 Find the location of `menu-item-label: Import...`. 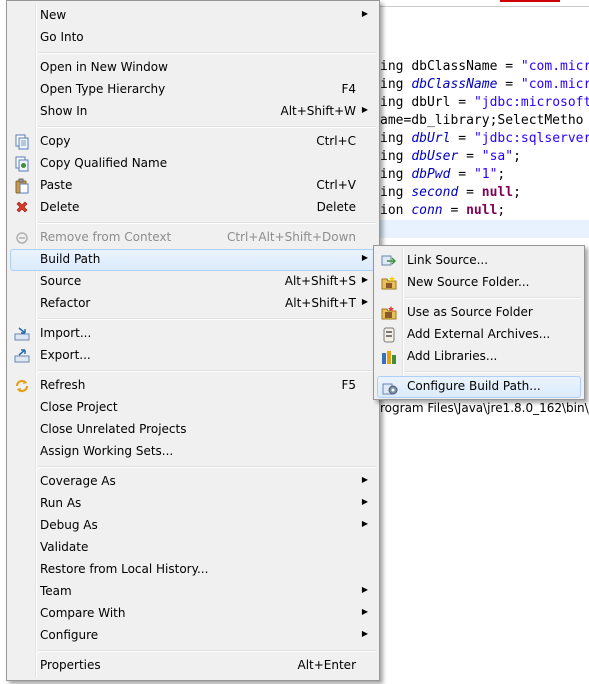

menu-item-label: Import... is located at coordinates (66, 333).